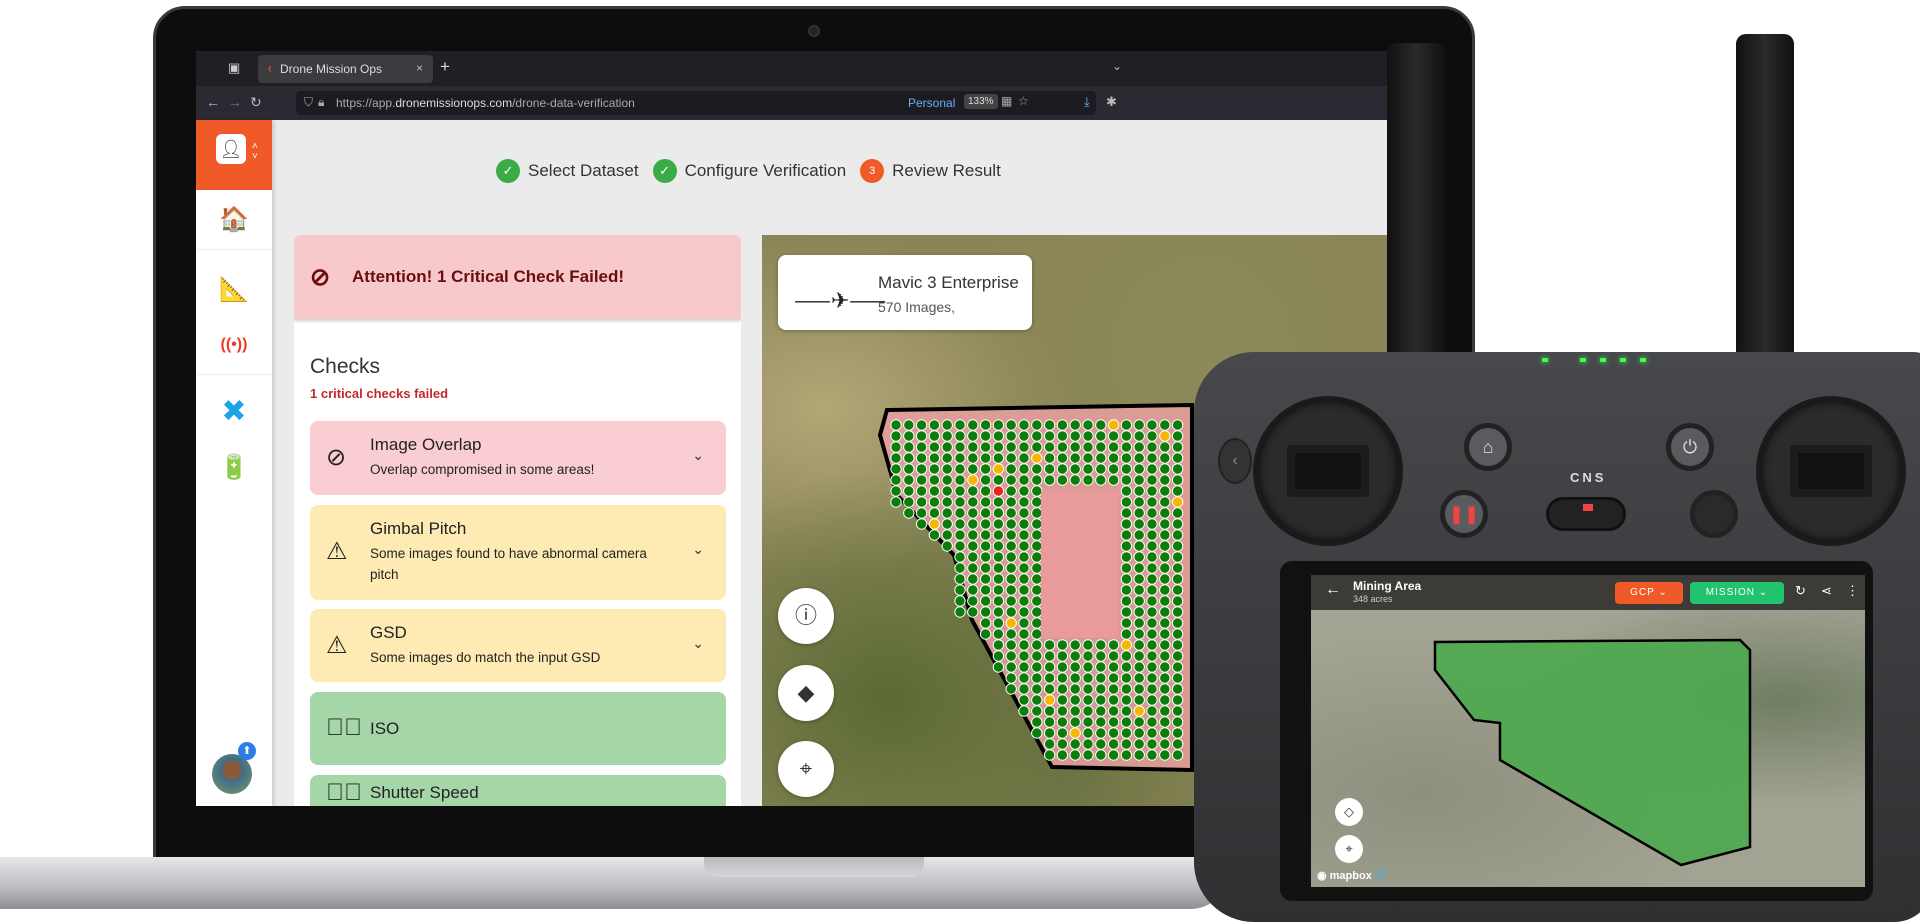  I want to click on mission-dropdown: MISSION ⌄, so click(1737, 593).